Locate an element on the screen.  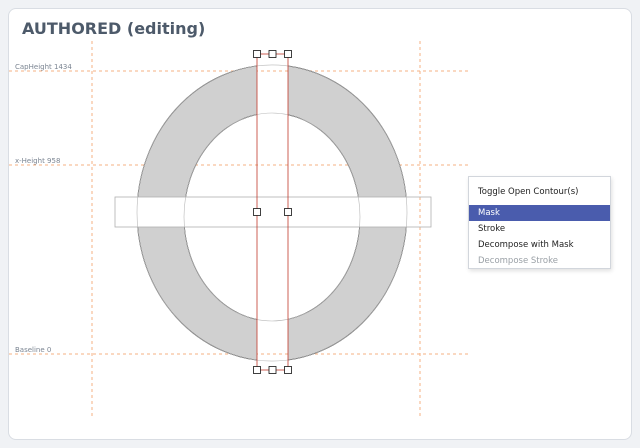
menu-item-mask: Mask is located at coordinates (539, 213).